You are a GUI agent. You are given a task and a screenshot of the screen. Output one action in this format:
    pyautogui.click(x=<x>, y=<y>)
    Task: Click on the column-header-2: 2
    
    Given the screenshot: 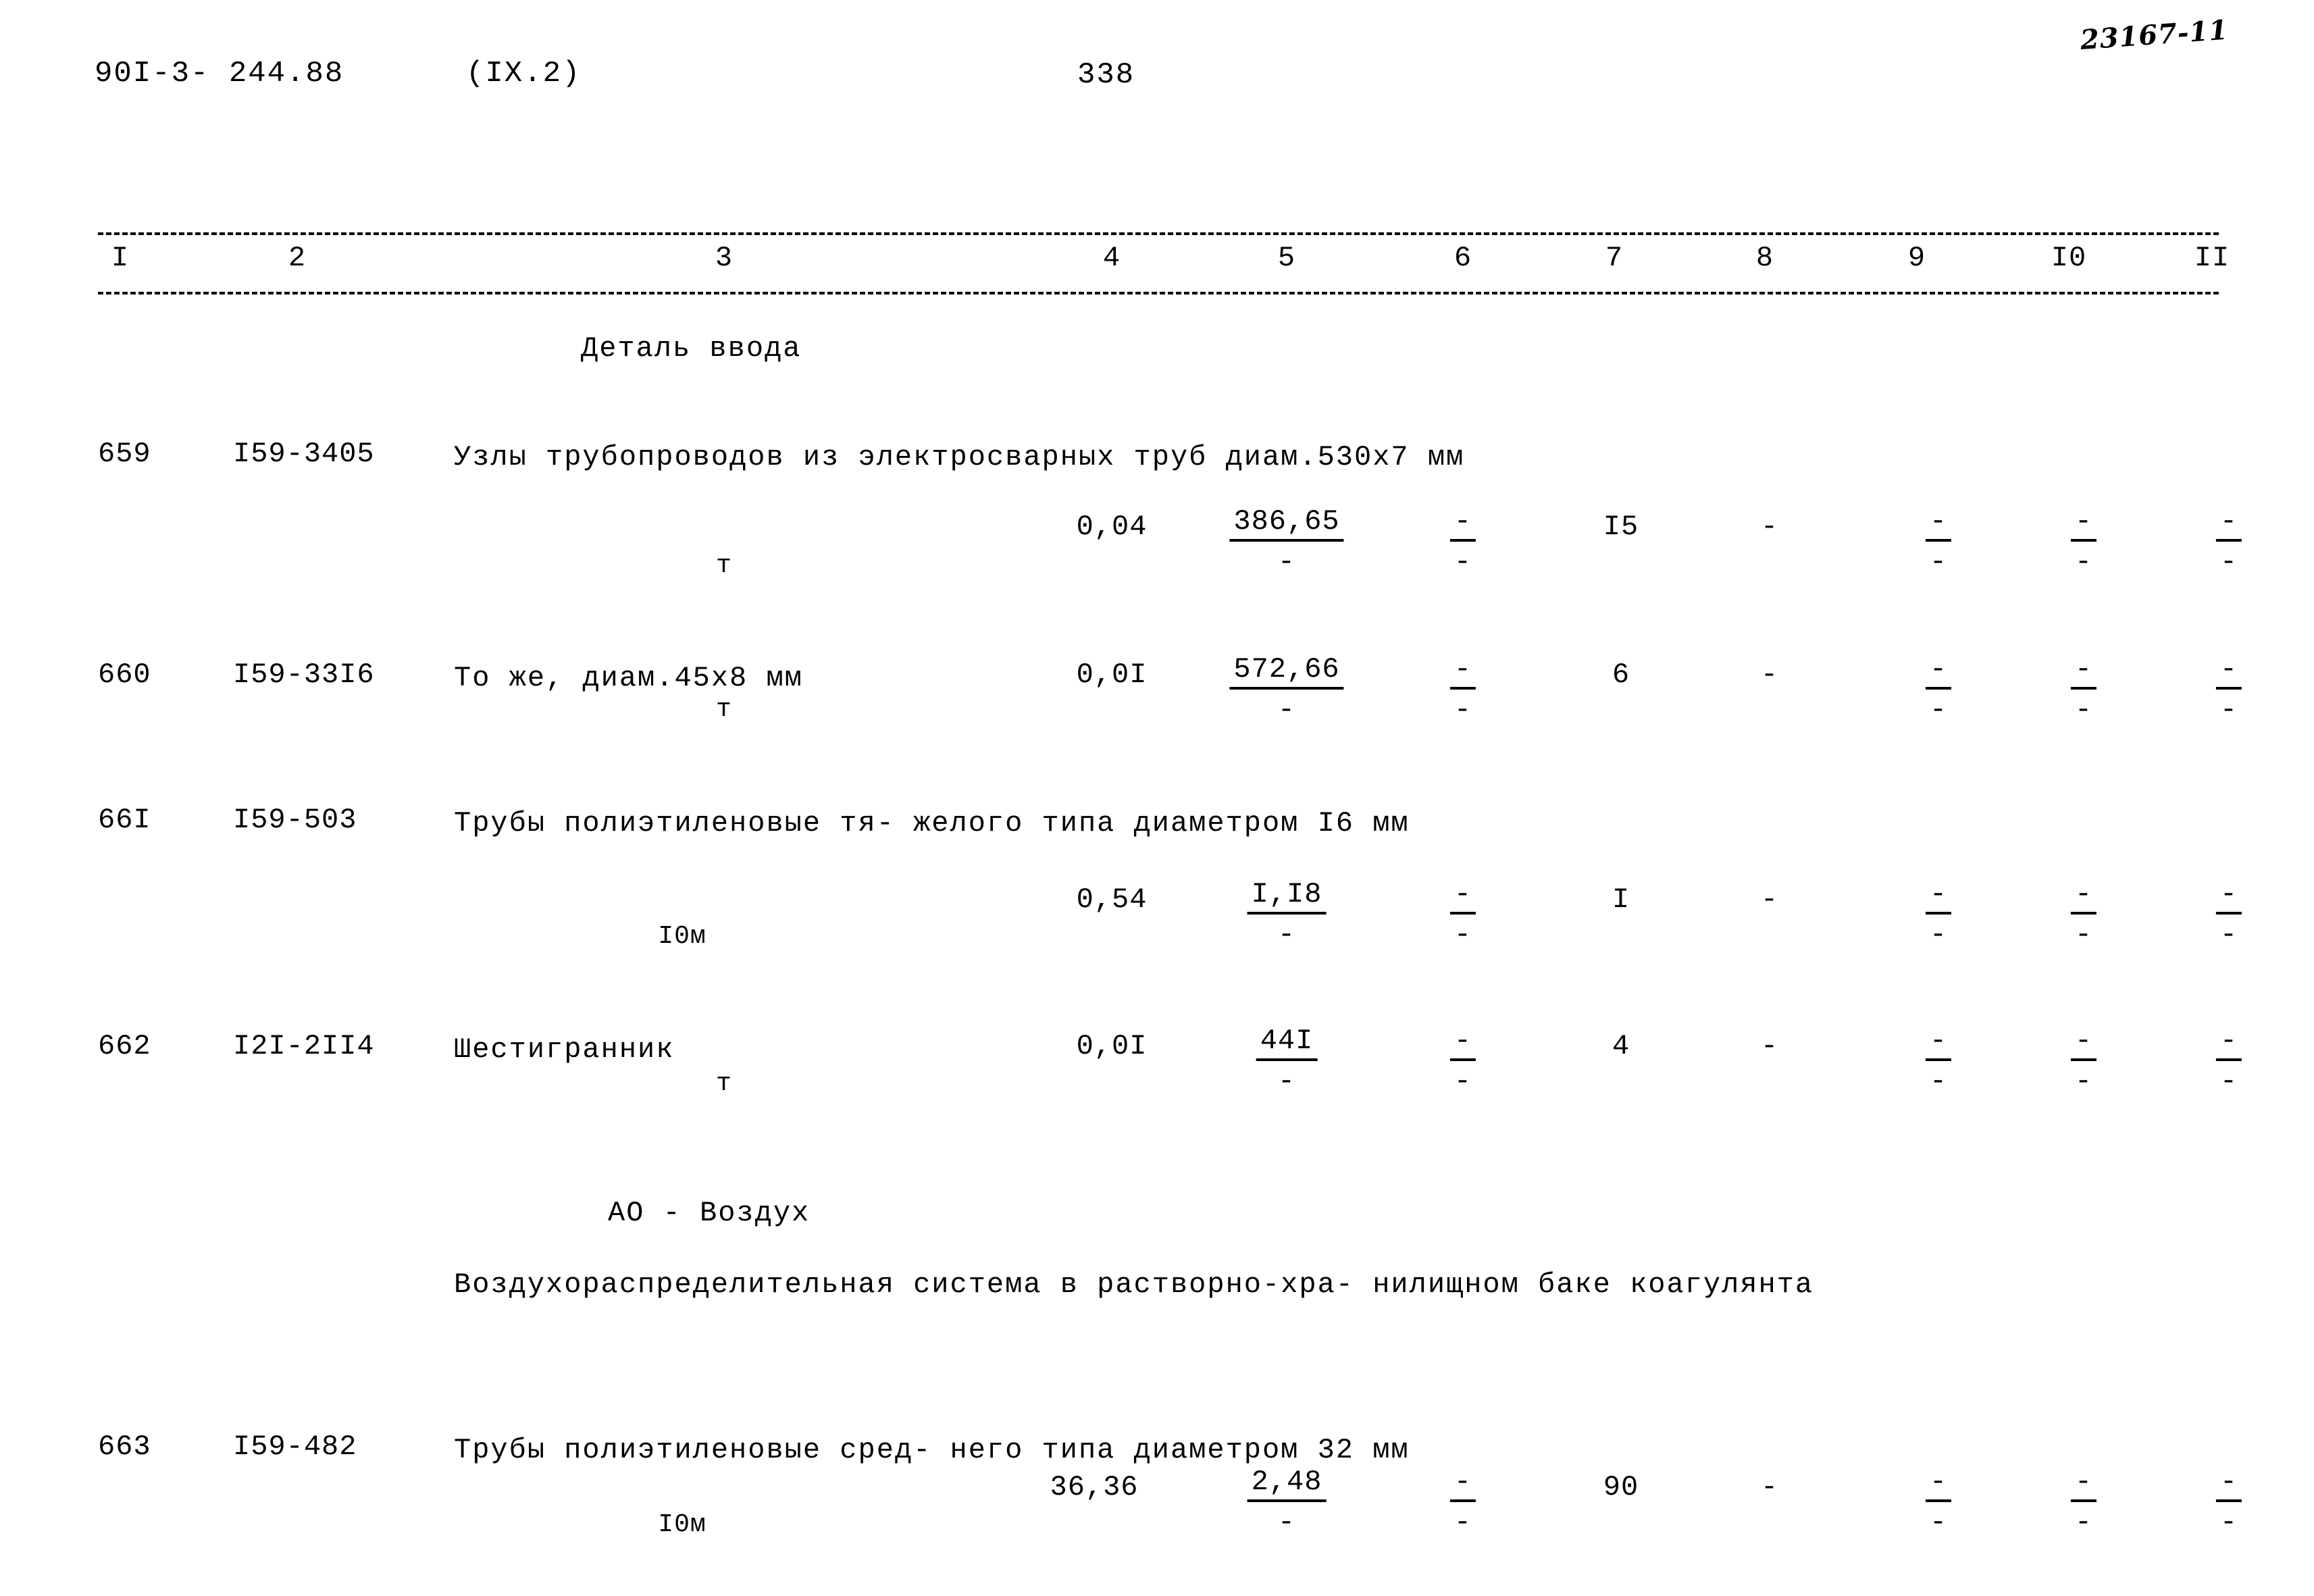 What is the action you would take?
    pyautogui.click(x=297, y=258)
    